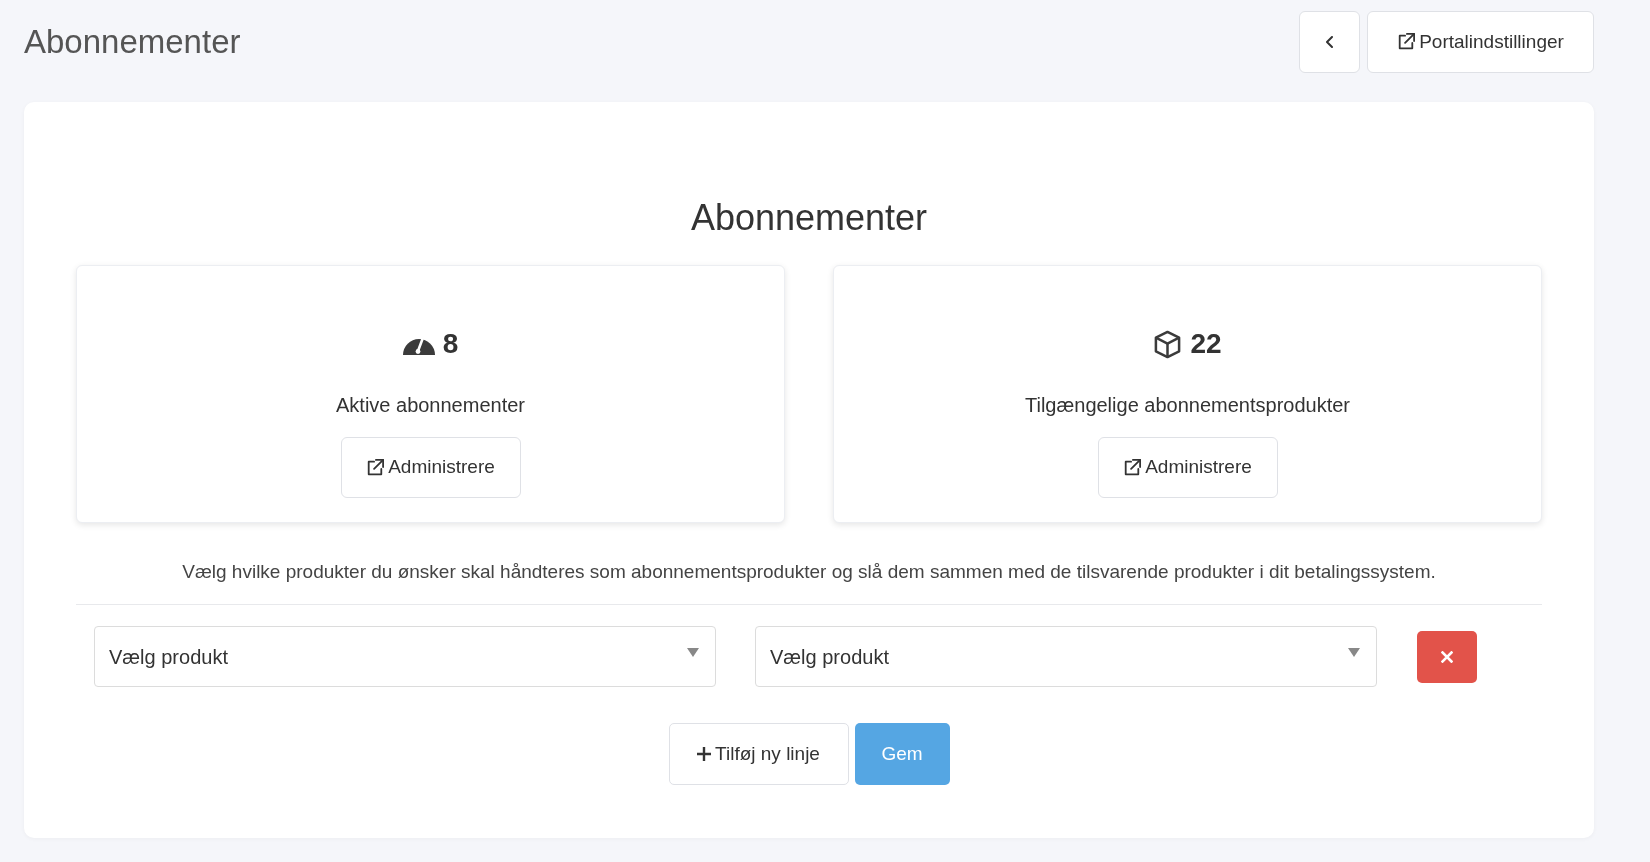 The width and height of the screenshot is (1650, 862). I want to click on stat-label: Tilgængelige abonnementsprodukter, so click(1187, 405).